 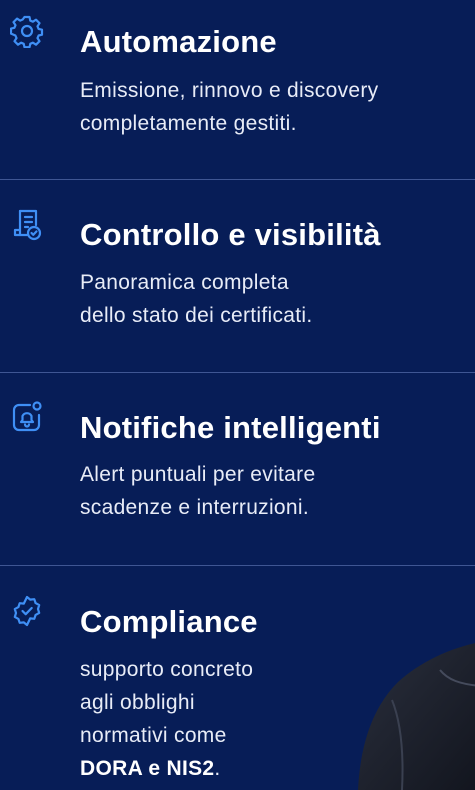 What do you see at coordinates (147, 768) in the screenshot?
I see `regulation-names: DORA e NIS2` at bounding box center [147, 768].